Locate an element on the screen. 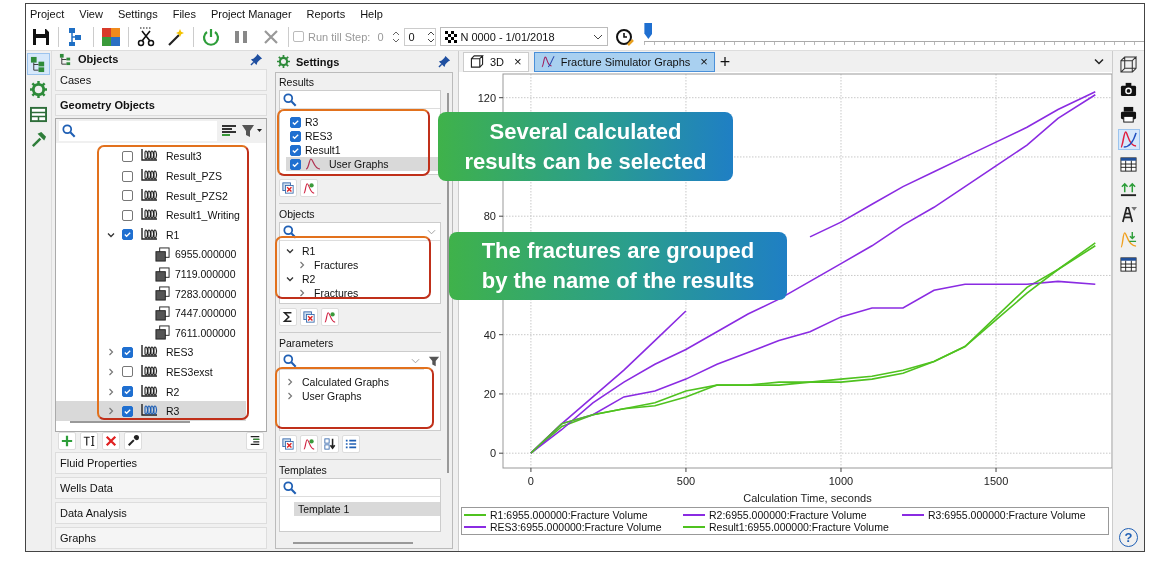  legend-label: R3:6955.000000:Fracture Volume is located at coordinates (1007, 515).